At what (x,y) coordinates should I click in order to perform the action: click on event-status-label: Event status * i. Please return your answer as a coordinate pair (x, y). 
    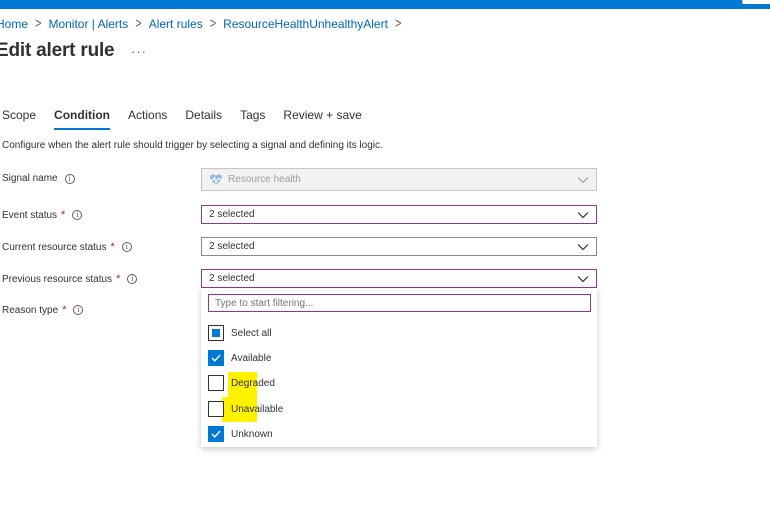
    Looking at the image, I should click on (42, 215).